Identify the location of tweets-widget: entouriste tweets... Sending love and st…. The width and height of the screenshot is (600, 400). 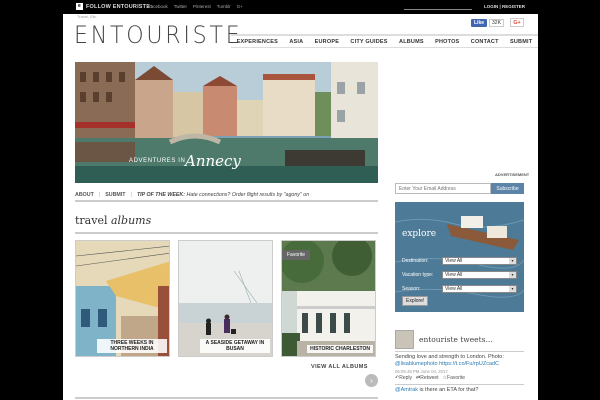
(459, 362).